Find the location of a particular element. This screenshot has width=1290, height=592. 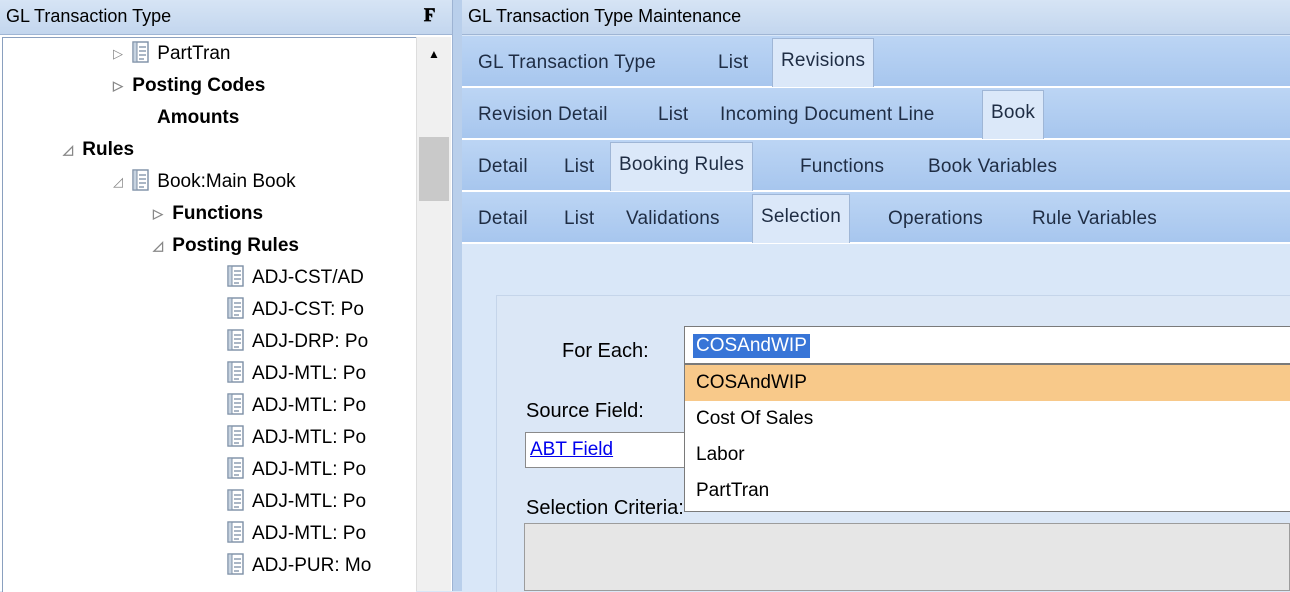

tab-book-variables: Book Variables is located at coordinates (992, 167).